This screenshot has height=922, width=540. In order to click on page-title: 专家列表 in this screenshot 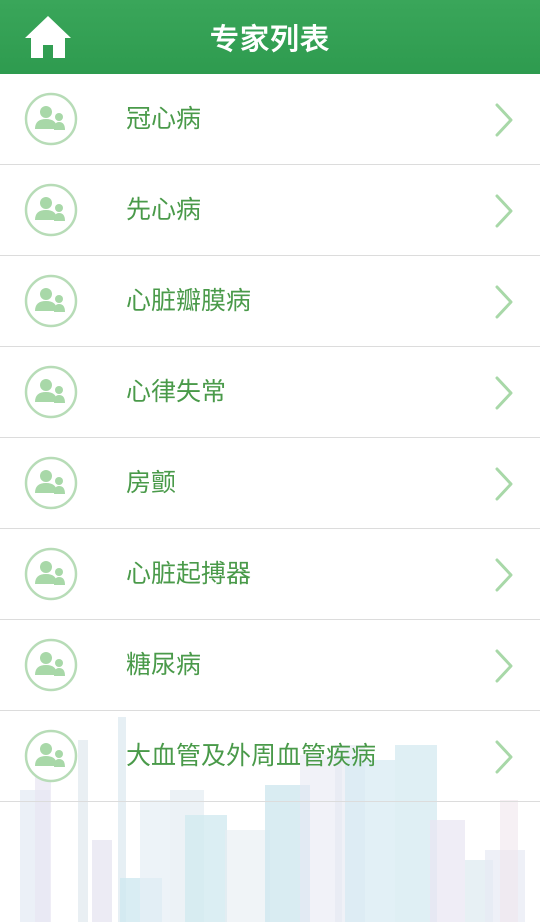, I will do `click(269, 39)`.